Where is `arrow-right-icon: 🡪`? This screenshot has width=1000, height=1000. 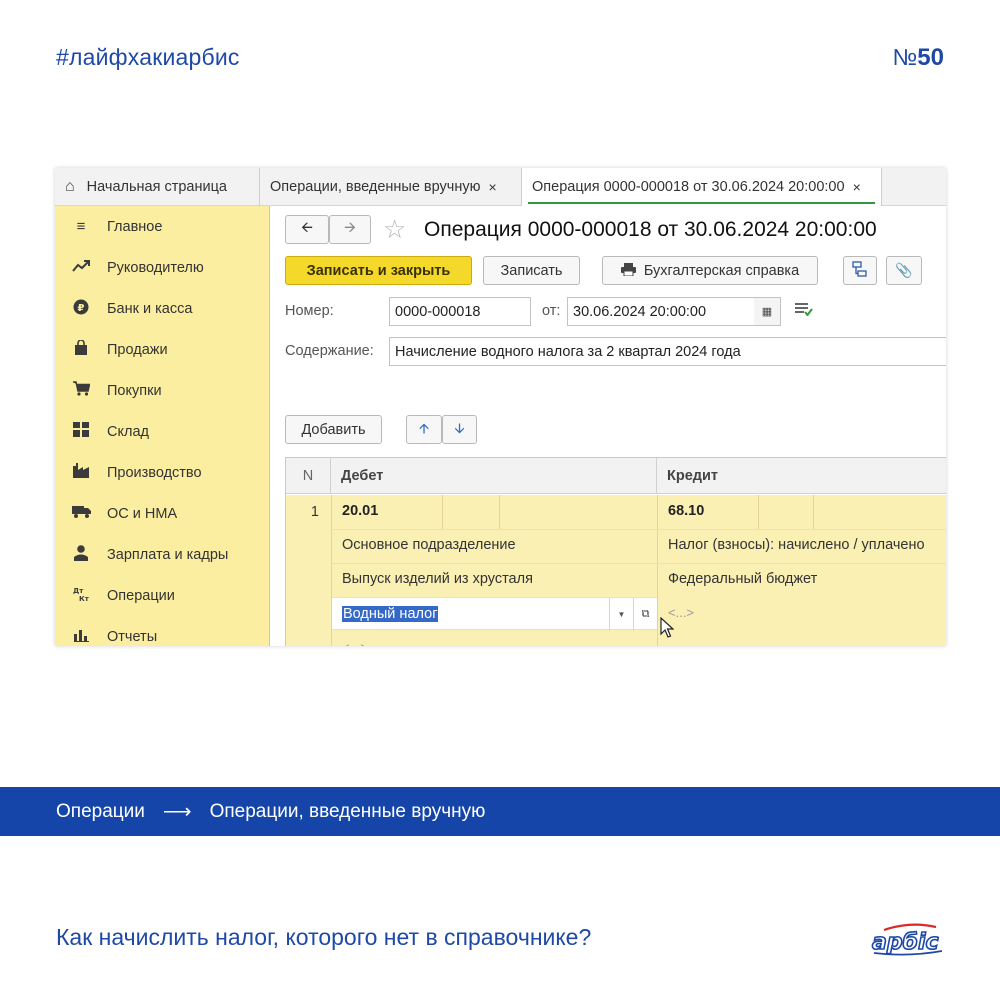 arrow-right-icon: 🡪 is located at coordinates (350, 228).